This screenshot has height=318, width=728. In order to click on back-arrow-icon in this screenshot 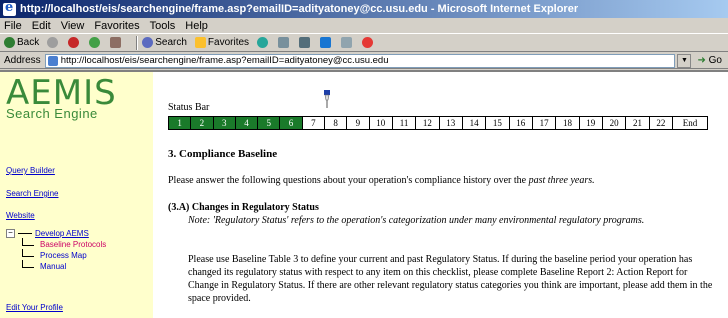, I will do `click(9, 42)`.